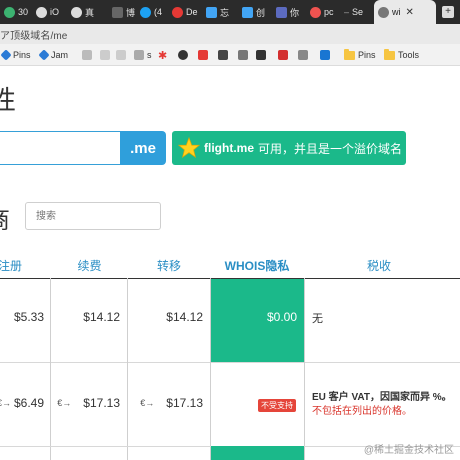  I want to click on star-red-icon, so click(177, 12).